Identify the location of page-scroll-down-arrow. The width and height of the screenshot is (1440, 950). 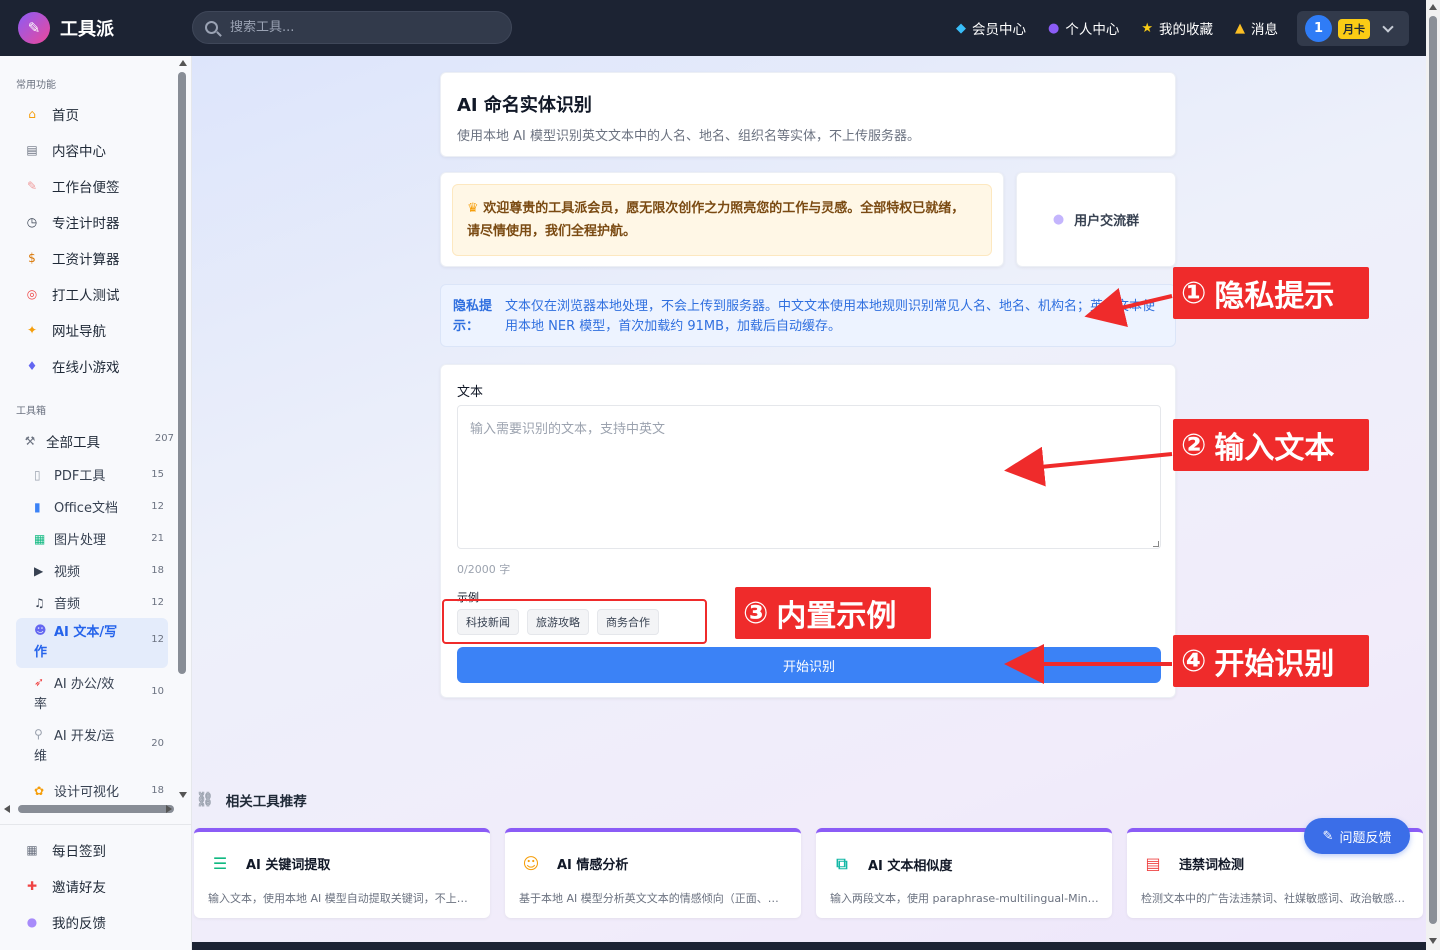
(1433, 941).